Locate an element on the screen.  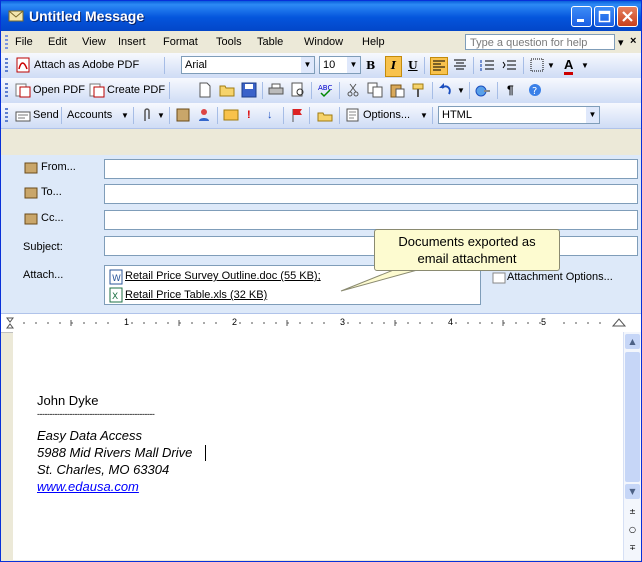
menu-window: Window is located at coordinates (323, 42).